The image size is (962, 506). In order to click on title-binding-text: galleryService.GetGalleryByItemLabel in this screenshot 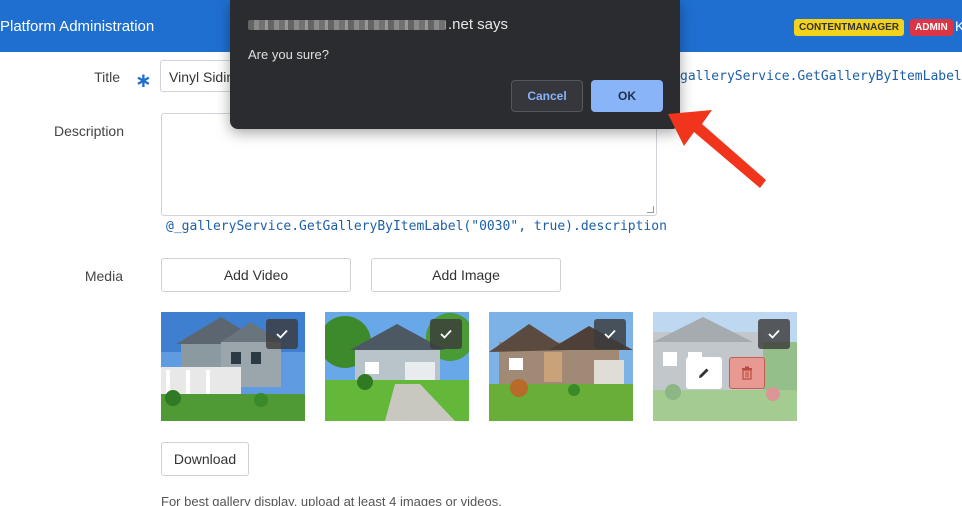, I will do `click(821, 76)`.